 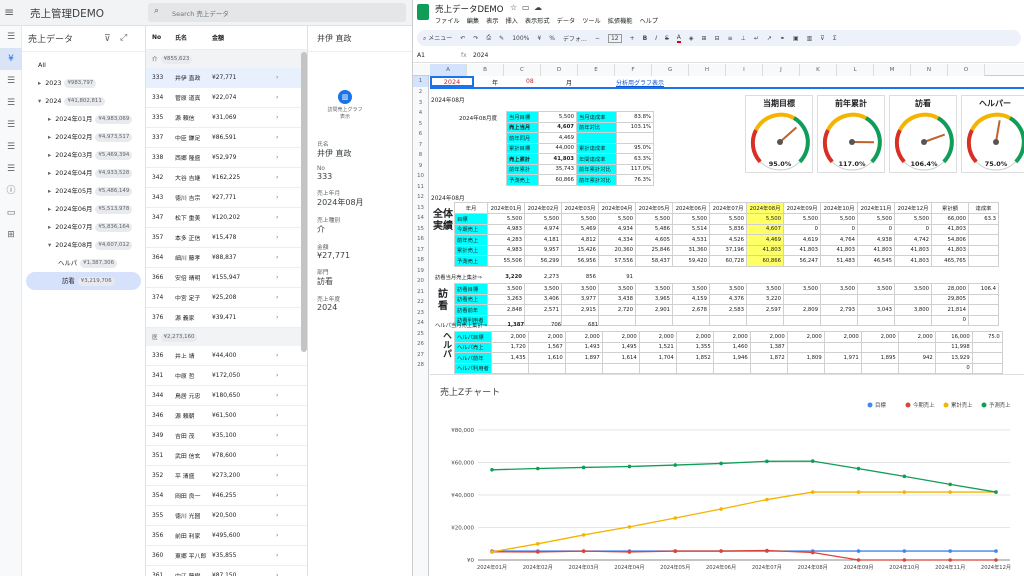 What do you see at coordinates (566, 20) in the screenshot?
I see `menu-data: データ` at bounding box center [566, 20].